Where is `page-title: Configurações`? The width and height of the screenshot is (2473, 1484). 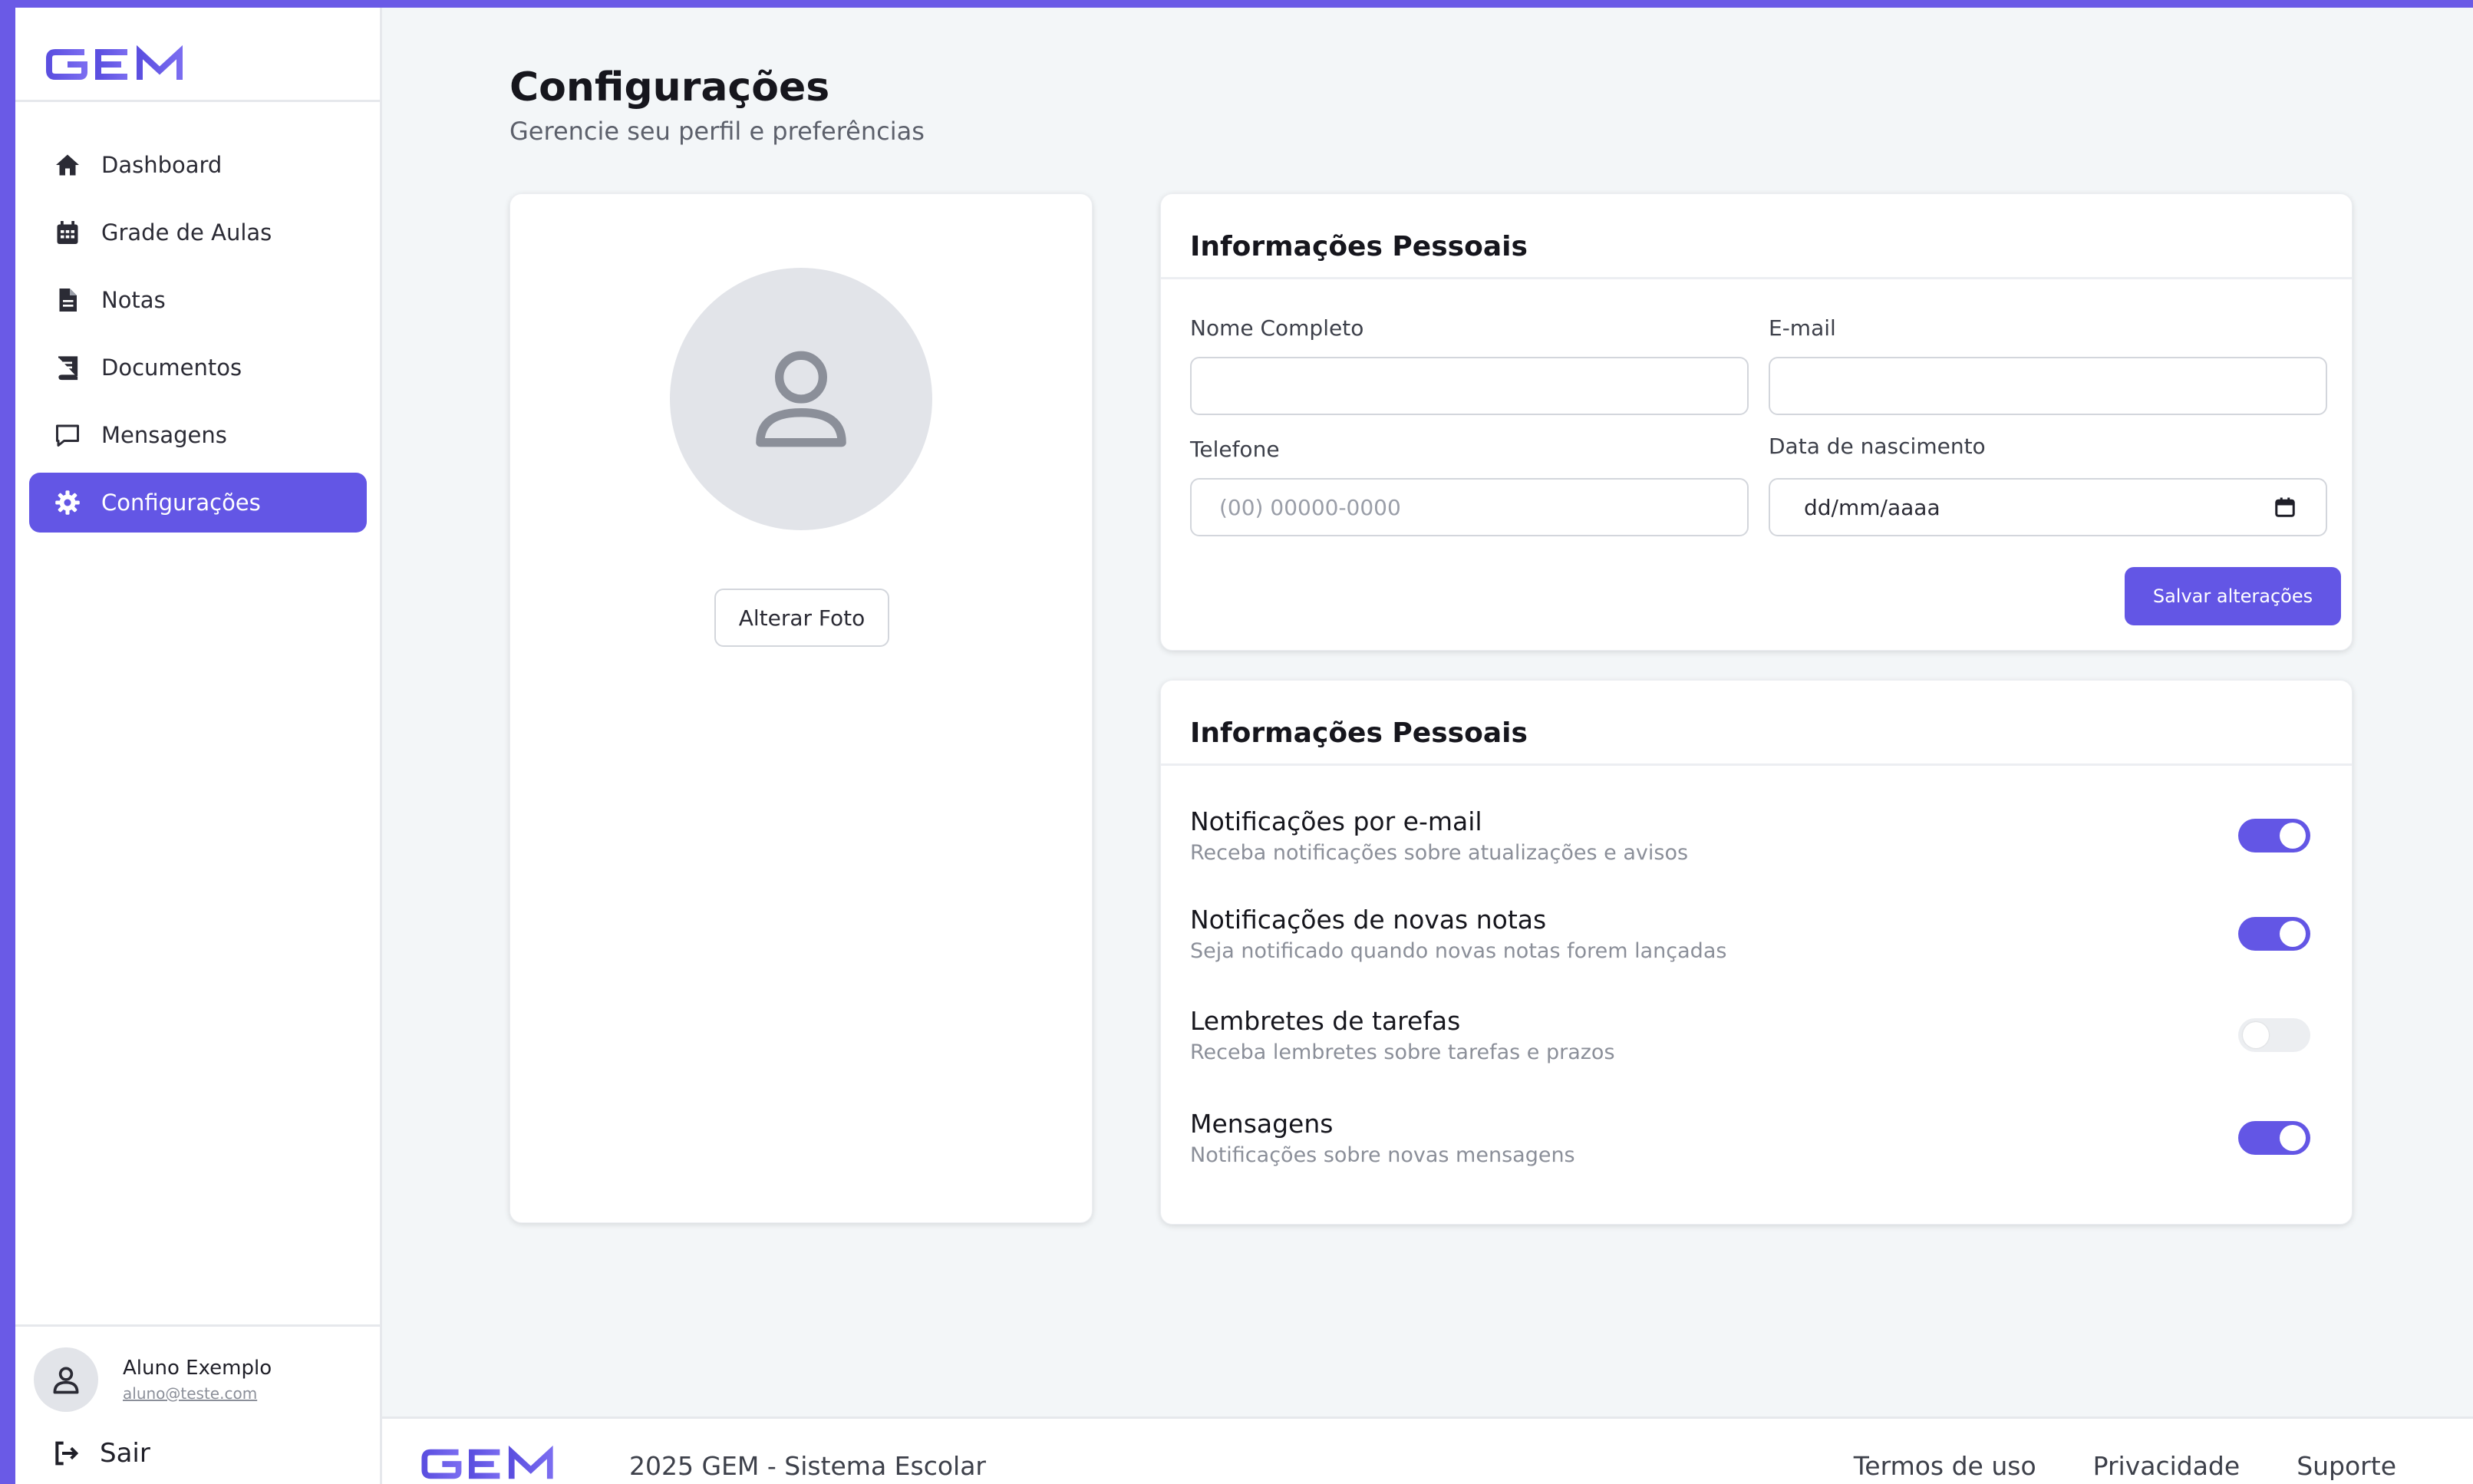
page-title: Configurações is located at coordinates (669, 87).